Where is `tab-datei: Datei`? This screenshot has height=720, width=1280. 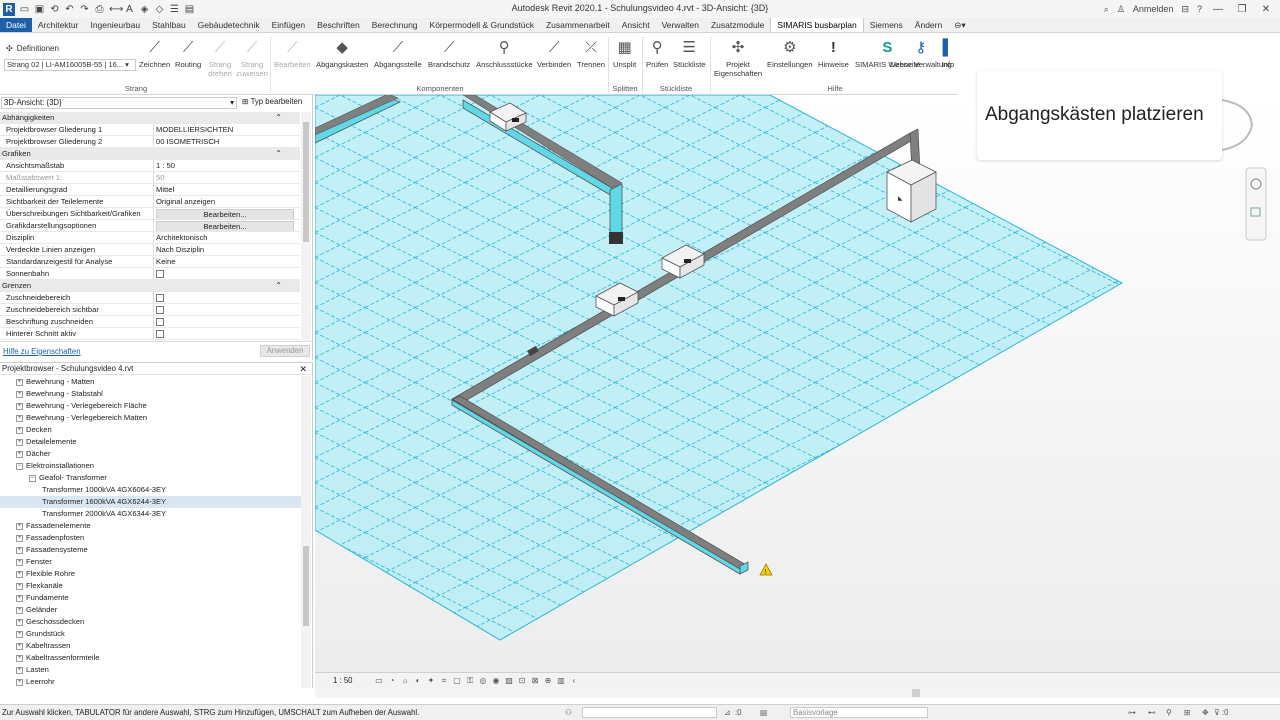
tab-datei: Datei is located at coordinates (16, 25).